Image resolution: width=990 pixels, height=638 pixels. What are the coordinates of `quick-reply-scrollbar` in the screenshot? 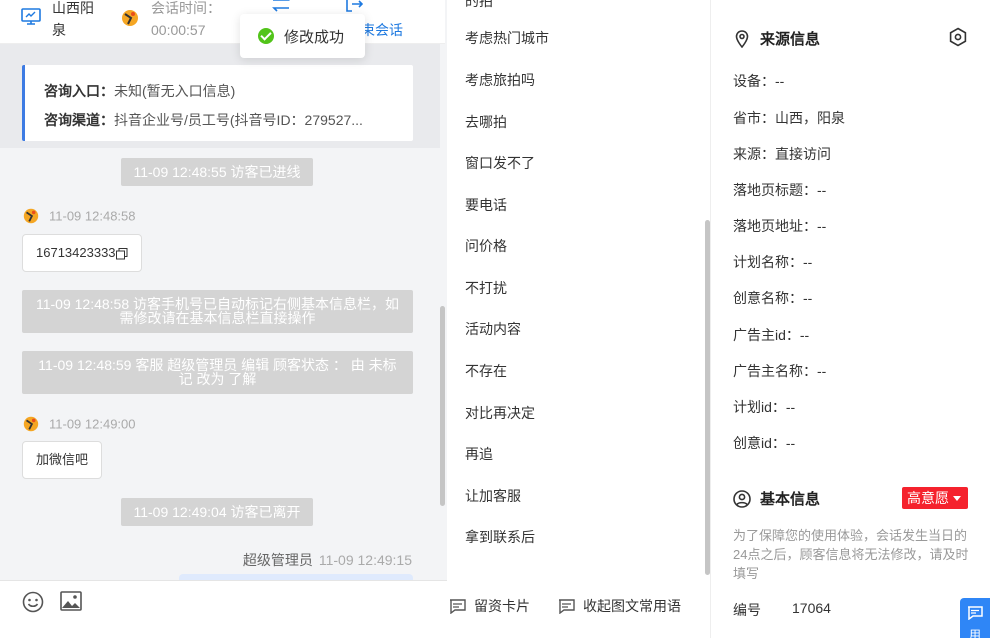 It's located at (707, 397).